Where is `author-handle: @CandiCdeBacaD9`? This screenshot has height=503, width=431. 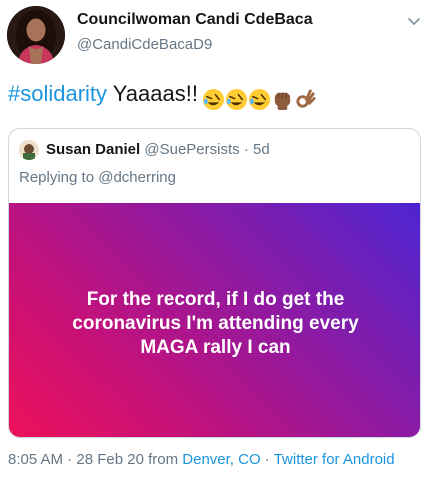
author-handle: @CandiCdeBacaD9 is located at coordinates (144, 44).